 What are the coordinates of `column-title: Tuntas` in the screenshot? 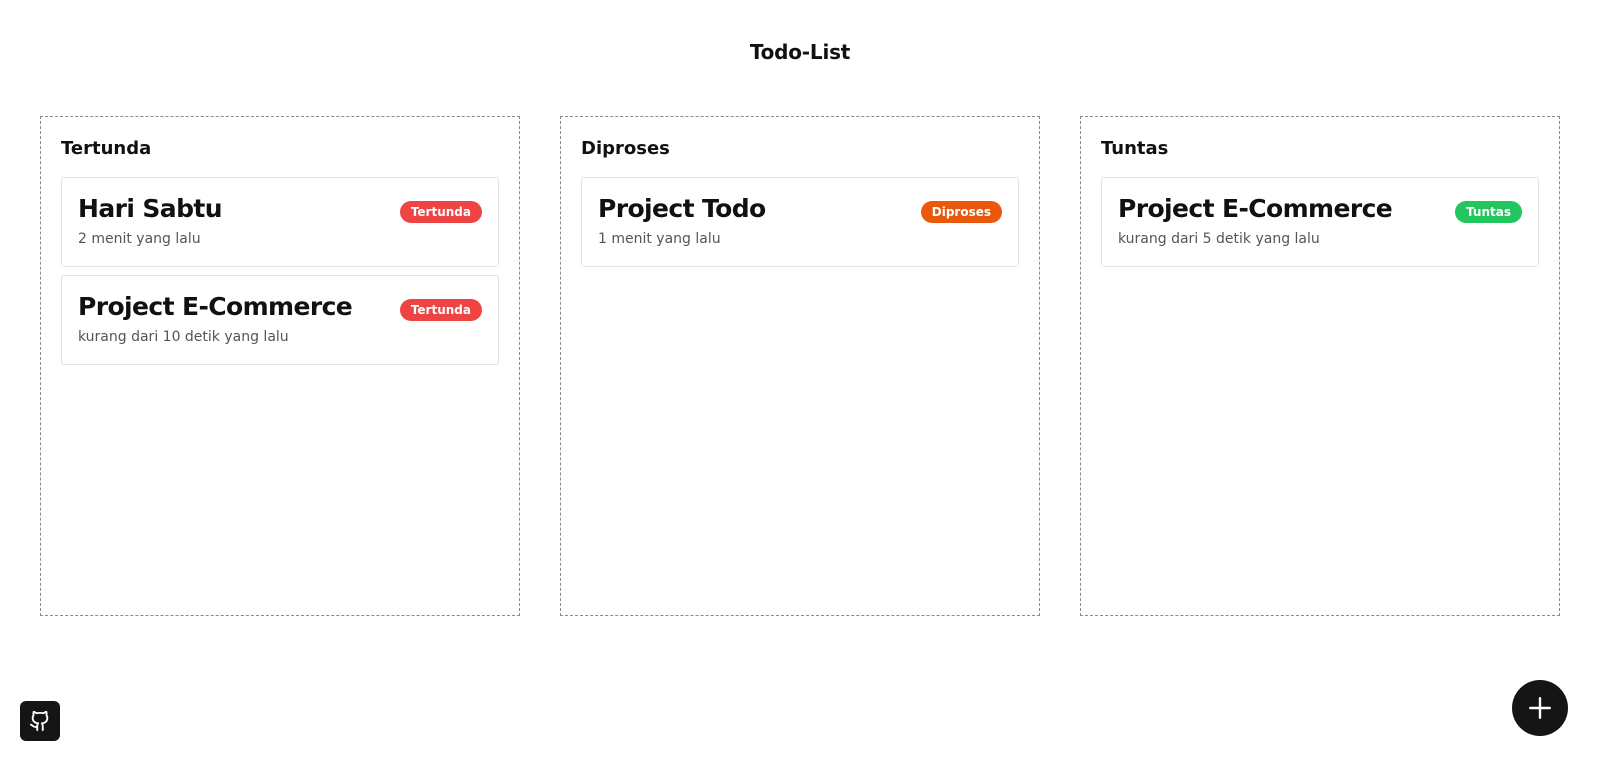 It's located at (1135, 148).